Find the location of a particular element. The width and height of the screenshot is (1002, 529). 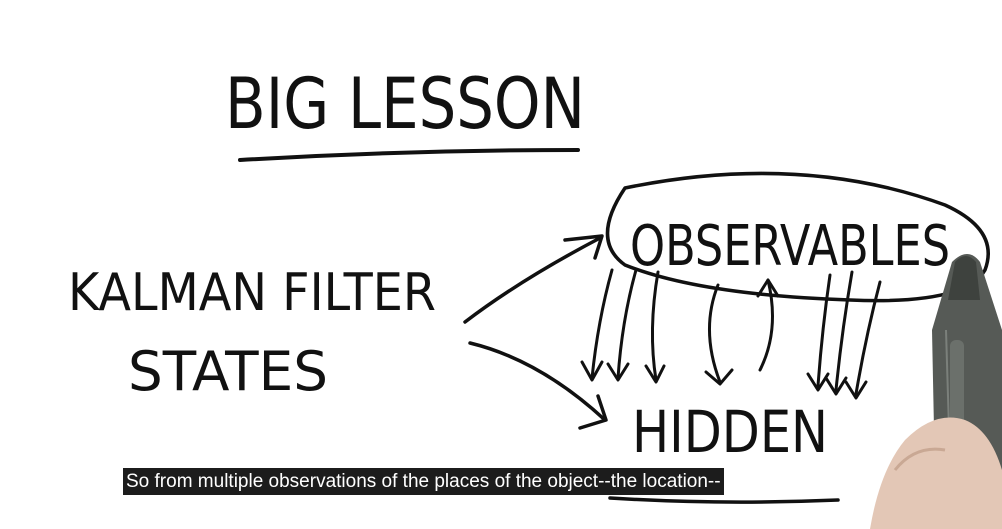

label-kalman-filter: KALMAN FILTER is located at coordinates (252, 293).